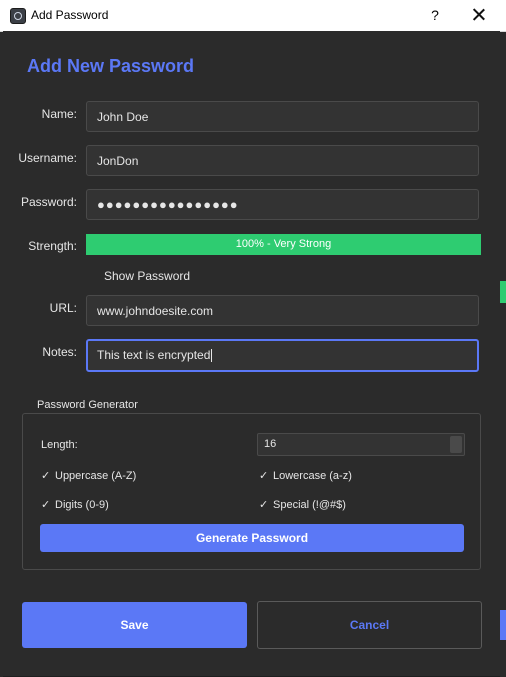  I want to click on uppercase-checkbox: ✓ Uppercase (A-Z), so click(88, 475).